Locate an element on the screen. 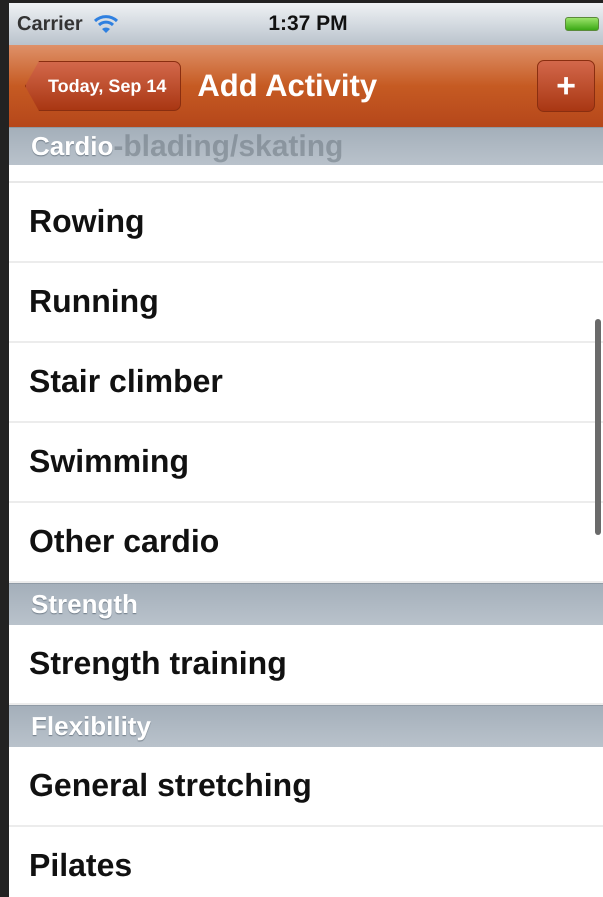 The width and height of the screenshot is (603, 897). add-button: + is located at coordinates (566, 86).